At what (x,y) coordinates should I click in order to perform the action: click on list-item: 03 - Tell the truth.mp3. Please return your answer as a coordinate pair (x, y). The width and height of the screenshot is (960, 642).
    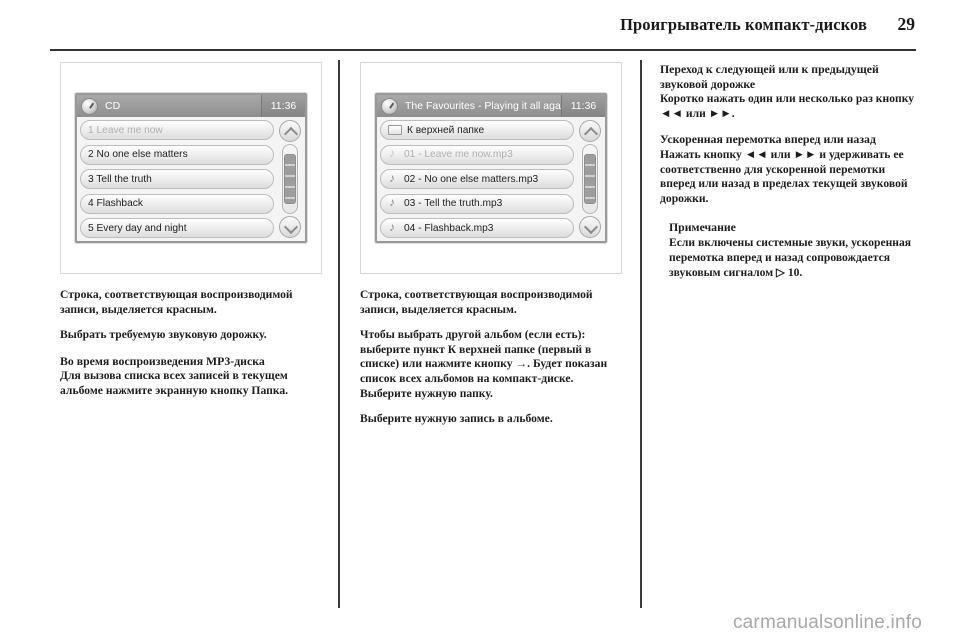
    Looking at the image, I should click on (477, 203).